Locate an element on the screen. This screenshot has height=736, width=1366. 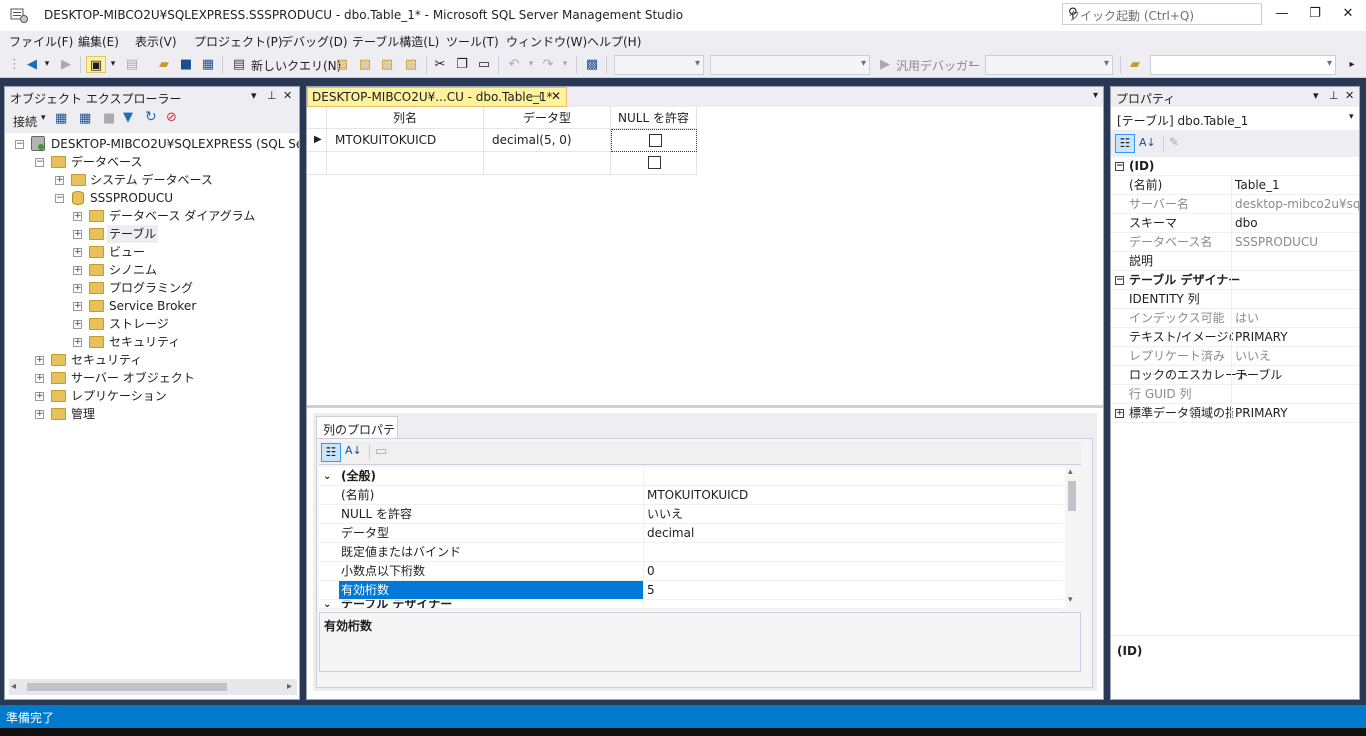
property-value: 0 is located at coordinates (651, 571).